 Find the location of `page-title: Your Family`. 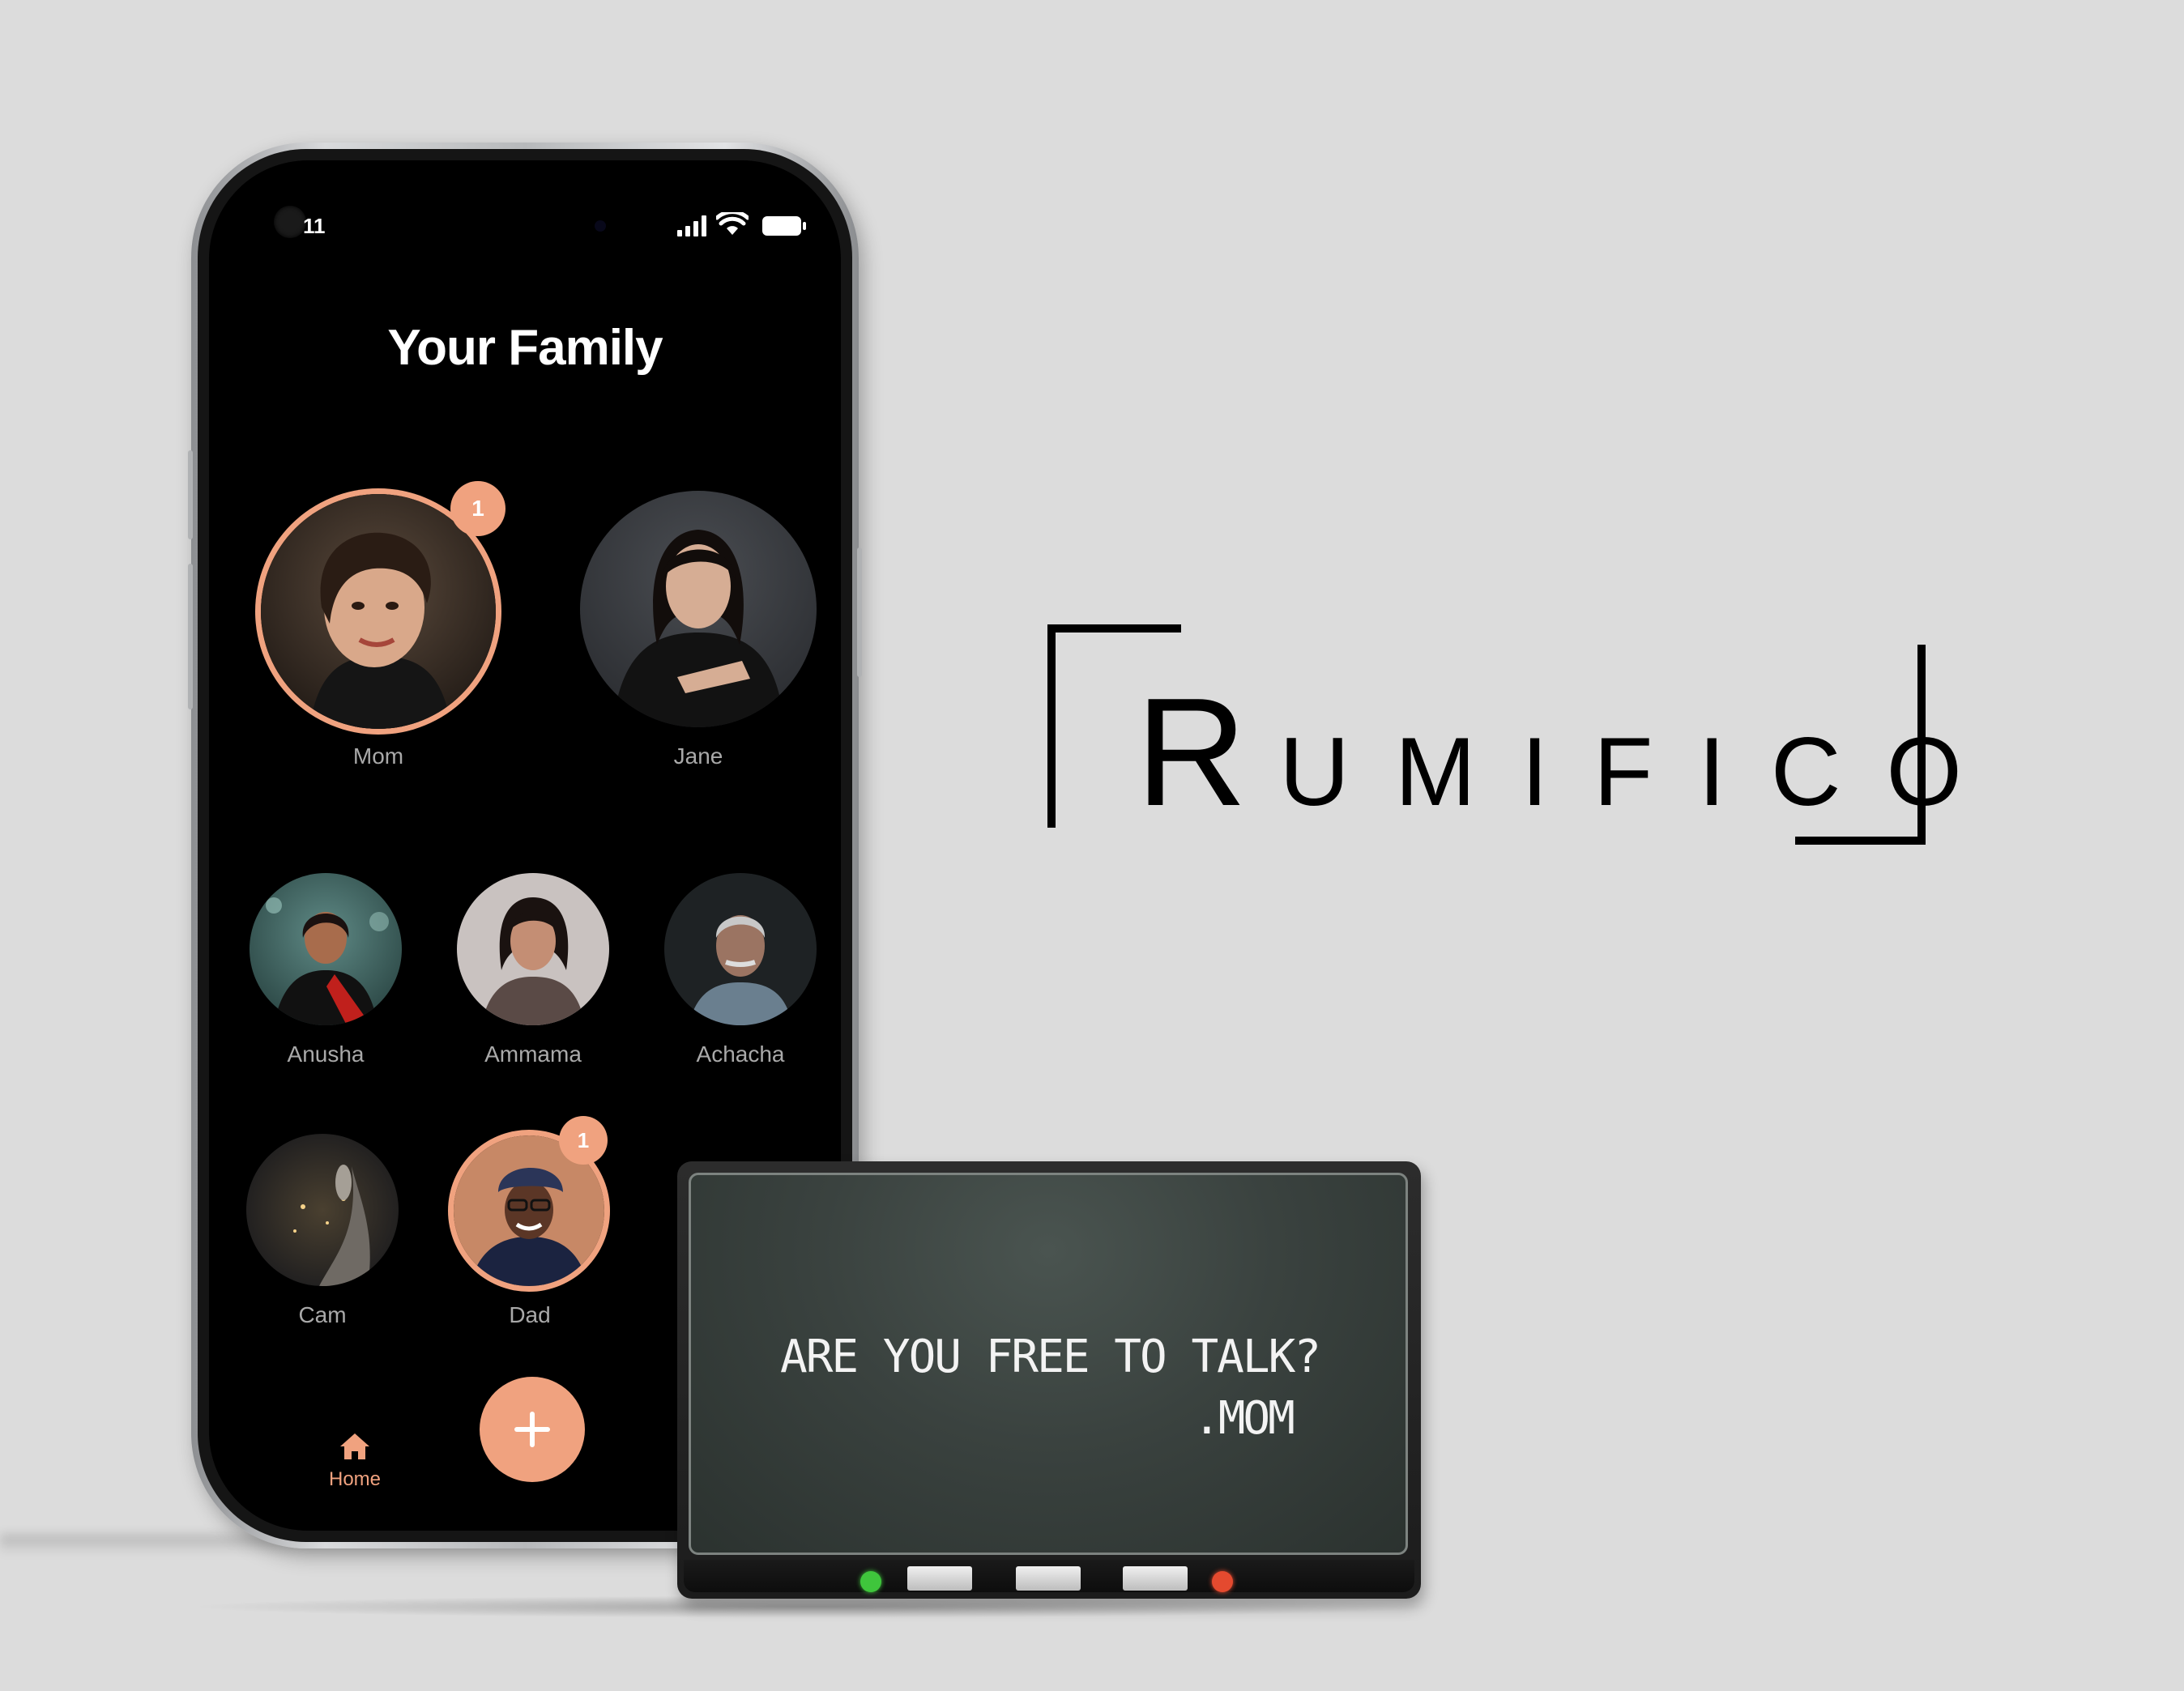

page-title: Your Family is located at coordinates (525, 348).